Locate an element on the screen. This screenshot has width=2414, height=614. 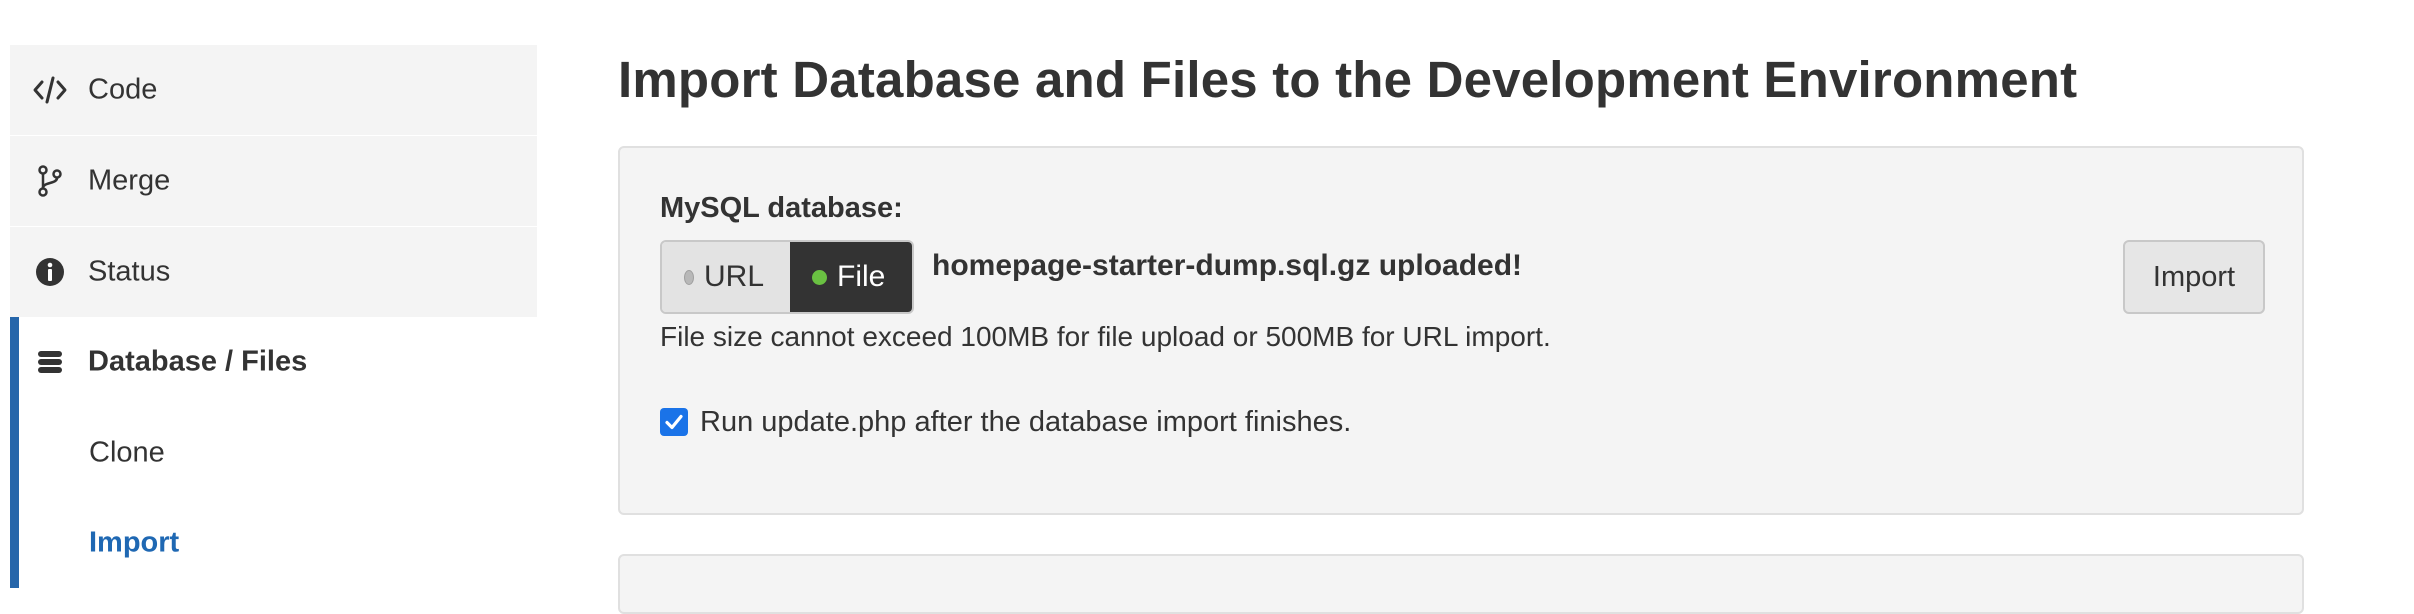
sidebar-item-code: Code is located at coordinates (273, 90).